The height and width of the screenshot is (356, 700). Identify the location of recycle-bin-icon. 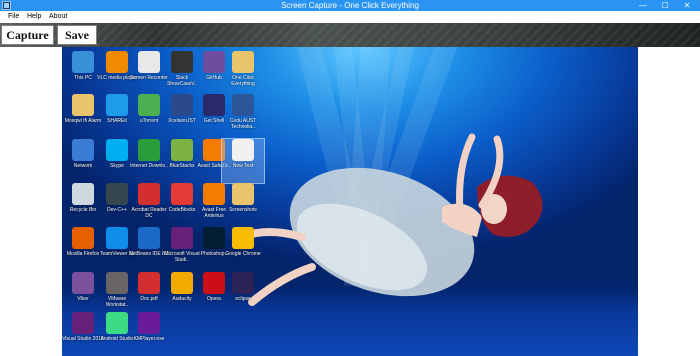
(83, 194).